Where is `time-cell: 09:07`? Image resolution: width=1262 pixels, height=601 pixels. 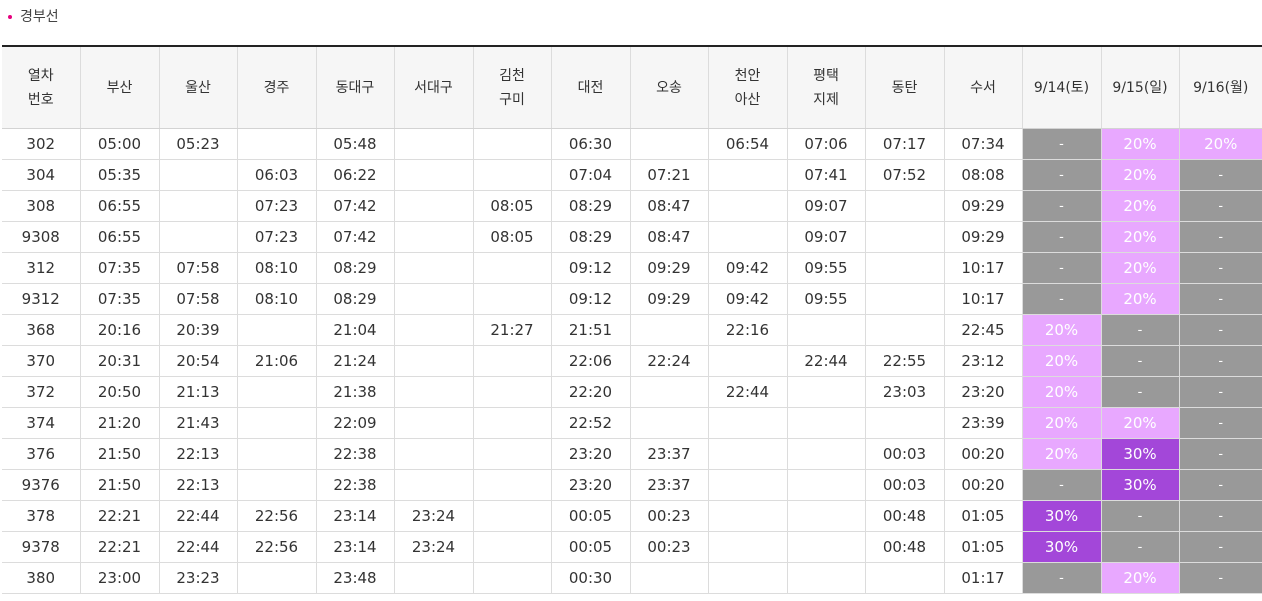
time-cell: 09:07 is located at coordinates (826, 237).